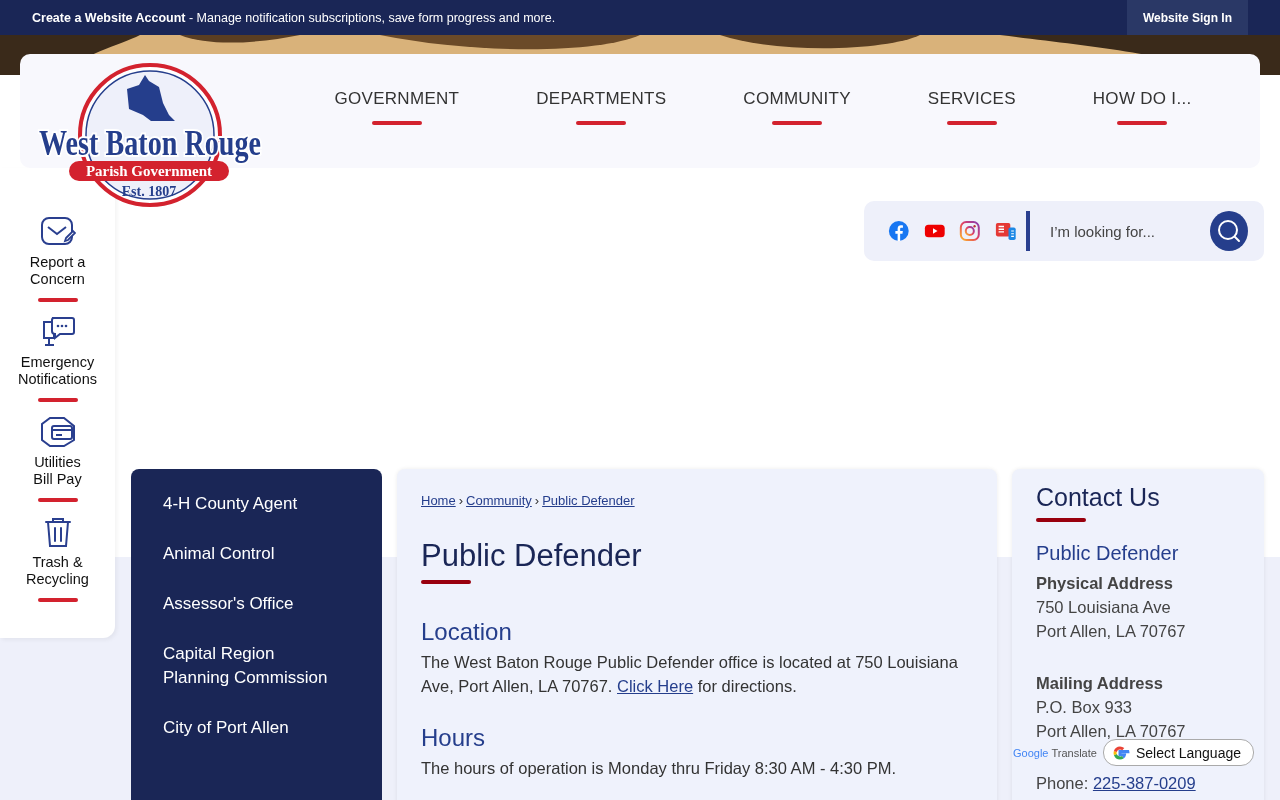 This screenshot has width=1280, height=800. Describe the element at coordinates (1074, 752) in the screenshot. I see `translate-label: Translate` at that location.